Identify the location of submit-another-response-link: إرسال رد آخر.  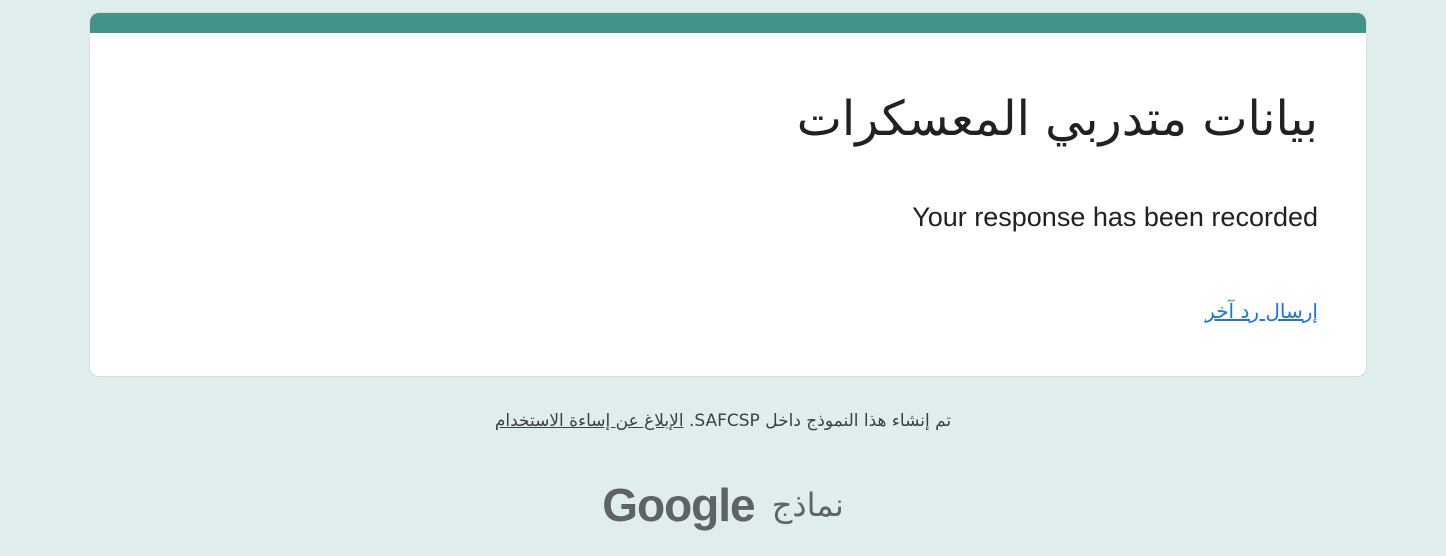
(1261, 311).